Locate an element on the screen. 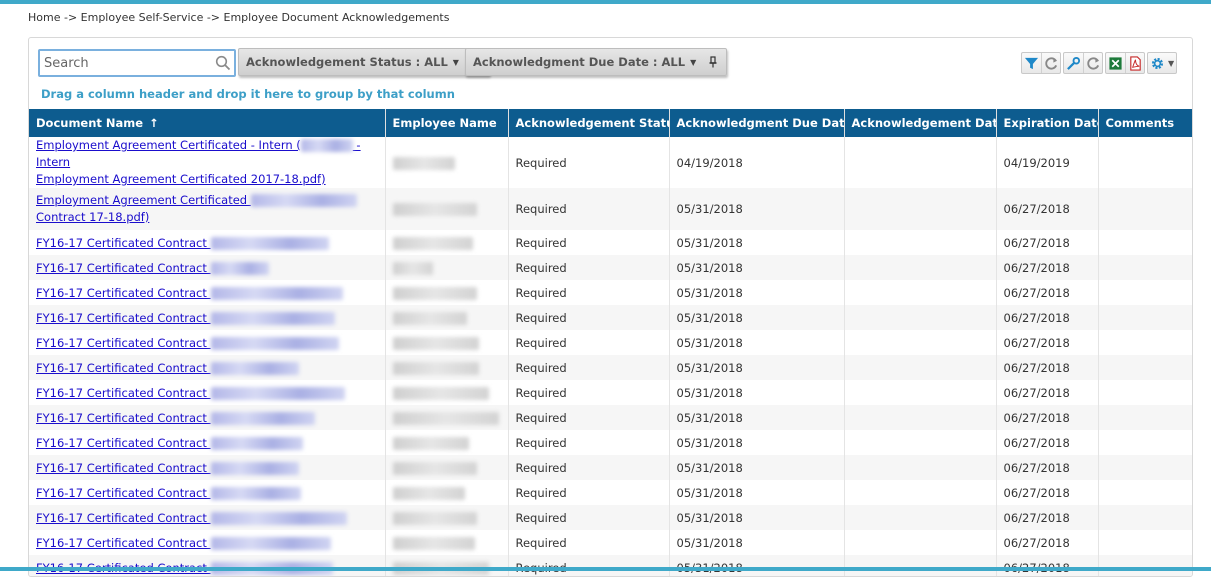 The width and height of the screenshot is (1211, 577). filter-label: Acknowledgement Status : ALL is located at coordinates (347, 62).